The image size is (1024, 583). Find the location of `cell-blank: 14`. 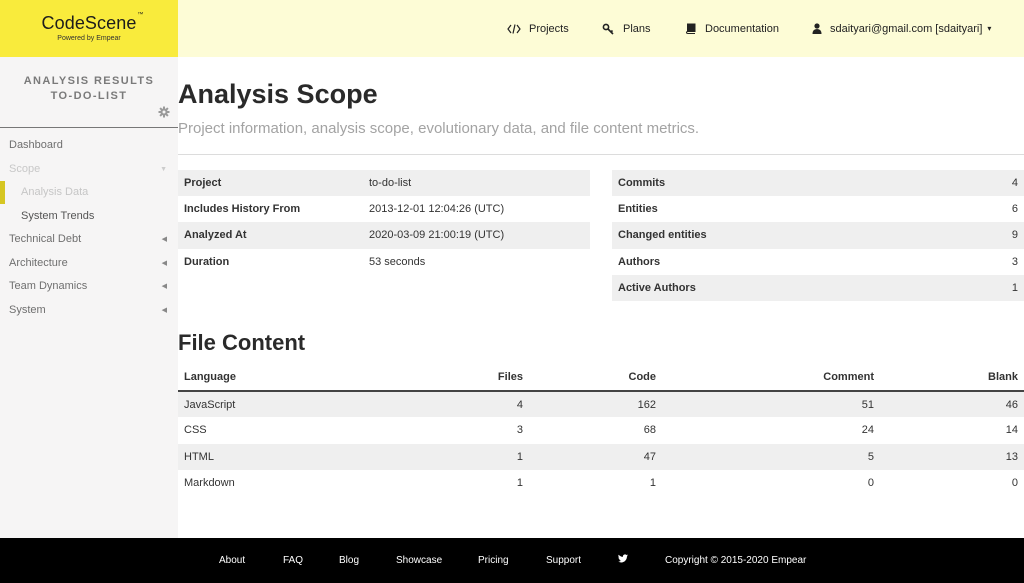

cell-blank: 14 is located at coordinates (1011, 430).